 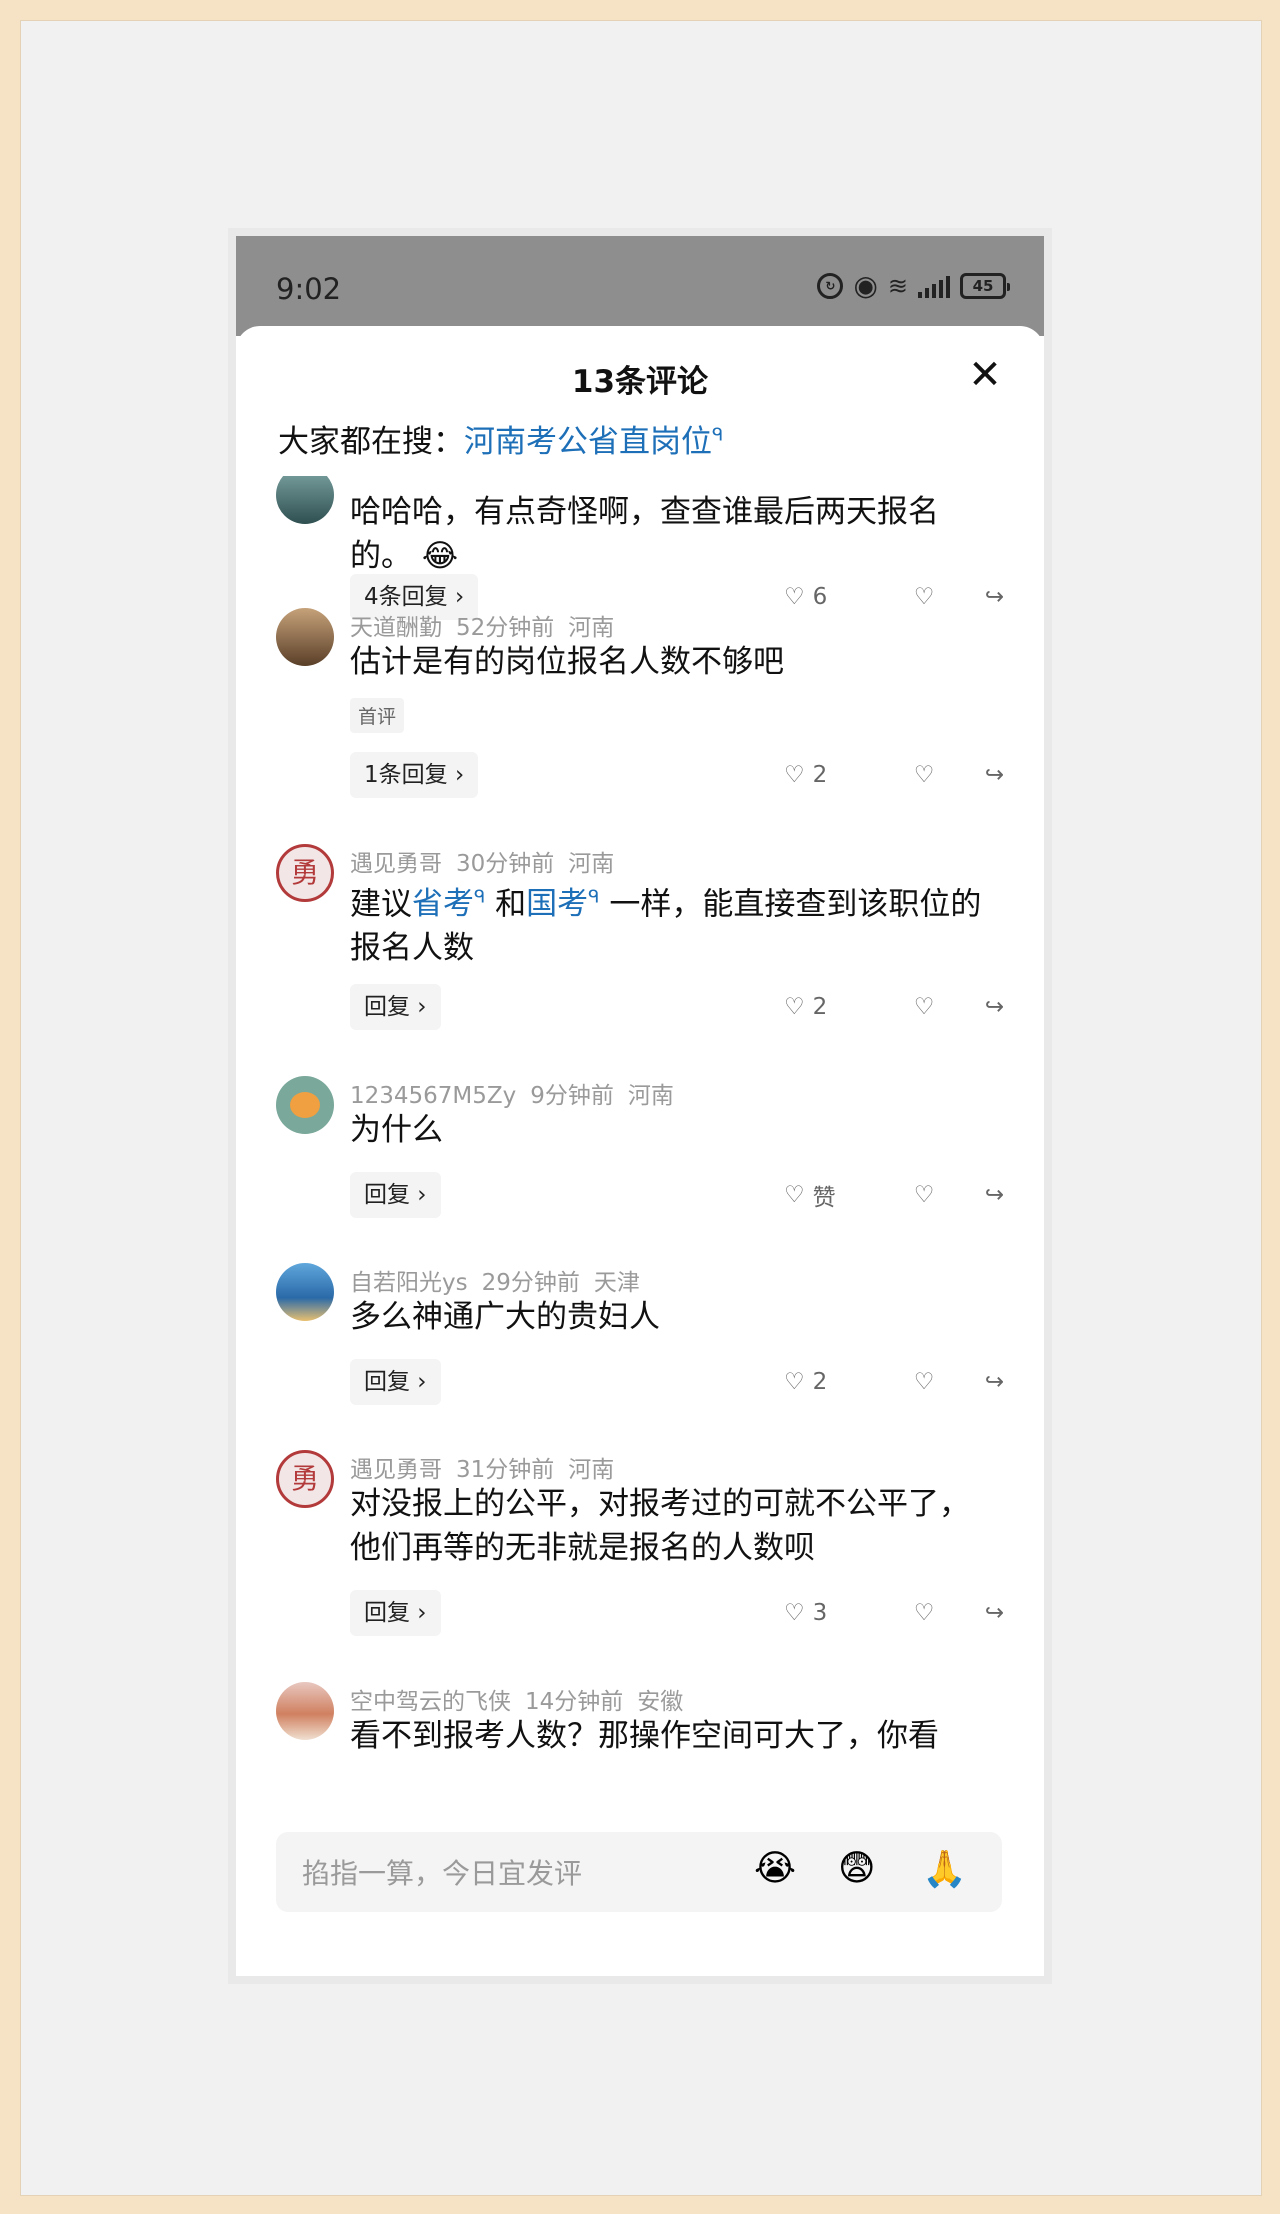 What do you see at coordinates (396, 1130) in the screenshot?
I see `comment-body: 为什么` at bounding box center [396, 1130].